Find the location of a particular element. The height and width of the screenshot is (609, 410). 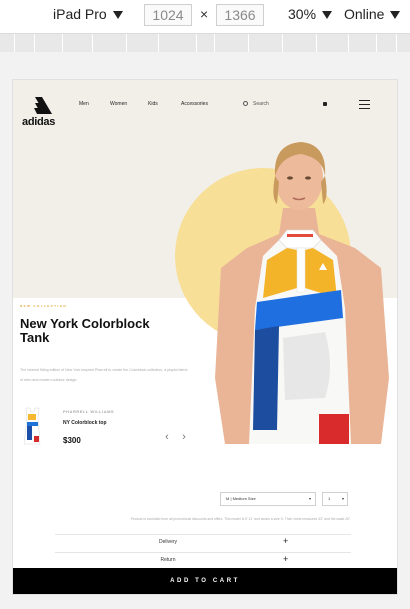

quantity-select-value: 1 is located at coordinates (329, 498).